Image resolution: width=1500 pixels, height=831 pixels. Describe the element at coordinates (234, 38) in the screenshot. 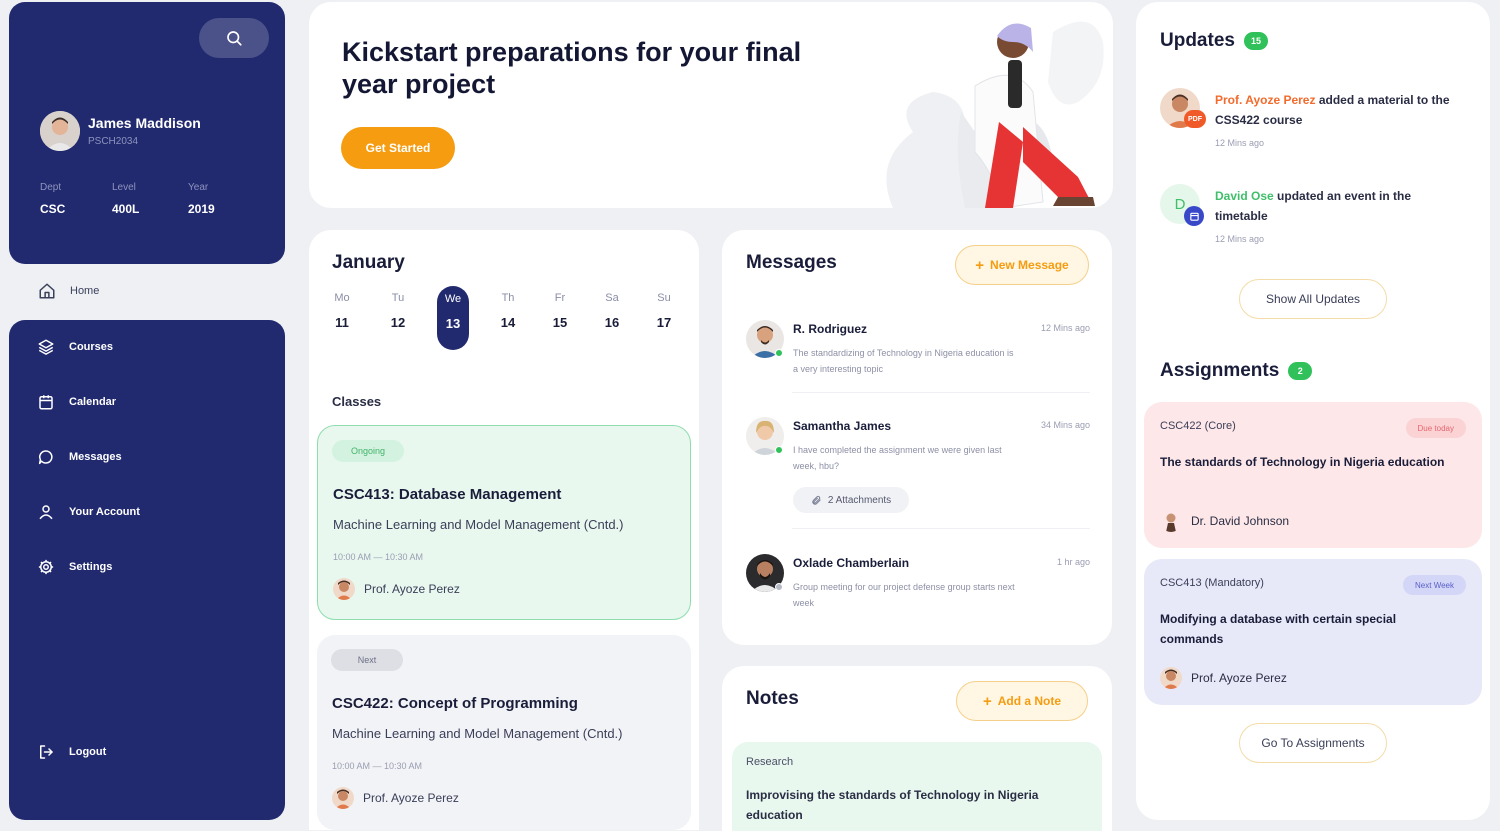

I see `search-button` at that location.